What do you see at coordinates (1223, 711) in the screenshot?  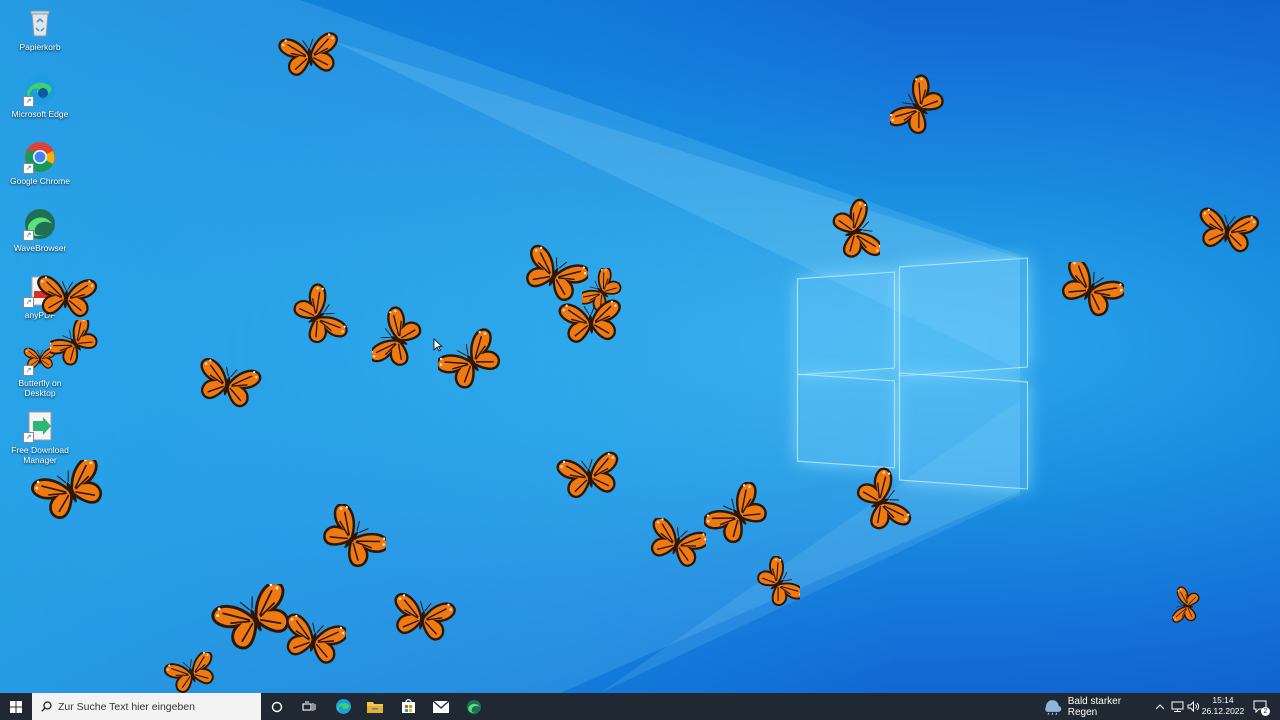 I see `clock-date: 26.12.2022` at bounding box center [1223, 711].